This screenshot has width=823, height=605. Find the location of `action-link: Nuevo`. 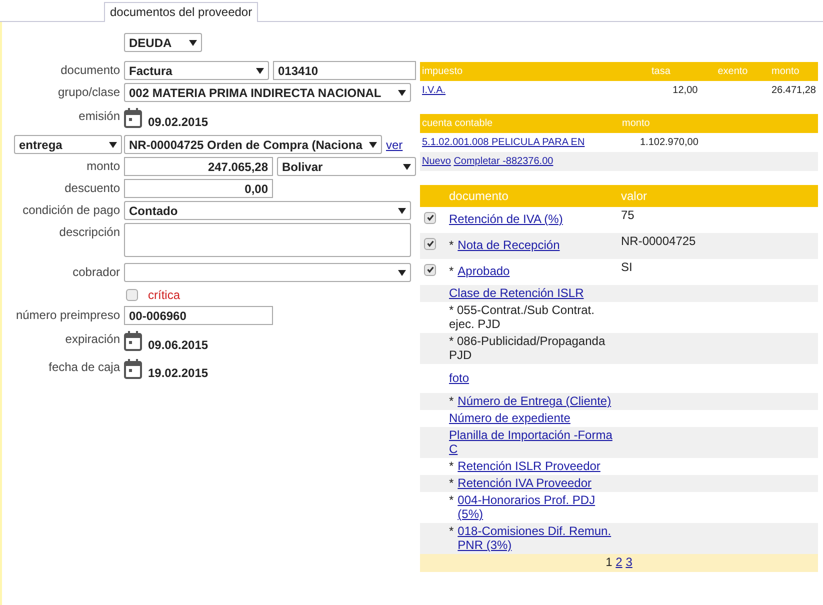

action-link: Nuevo is located at coordinates (436, 161).